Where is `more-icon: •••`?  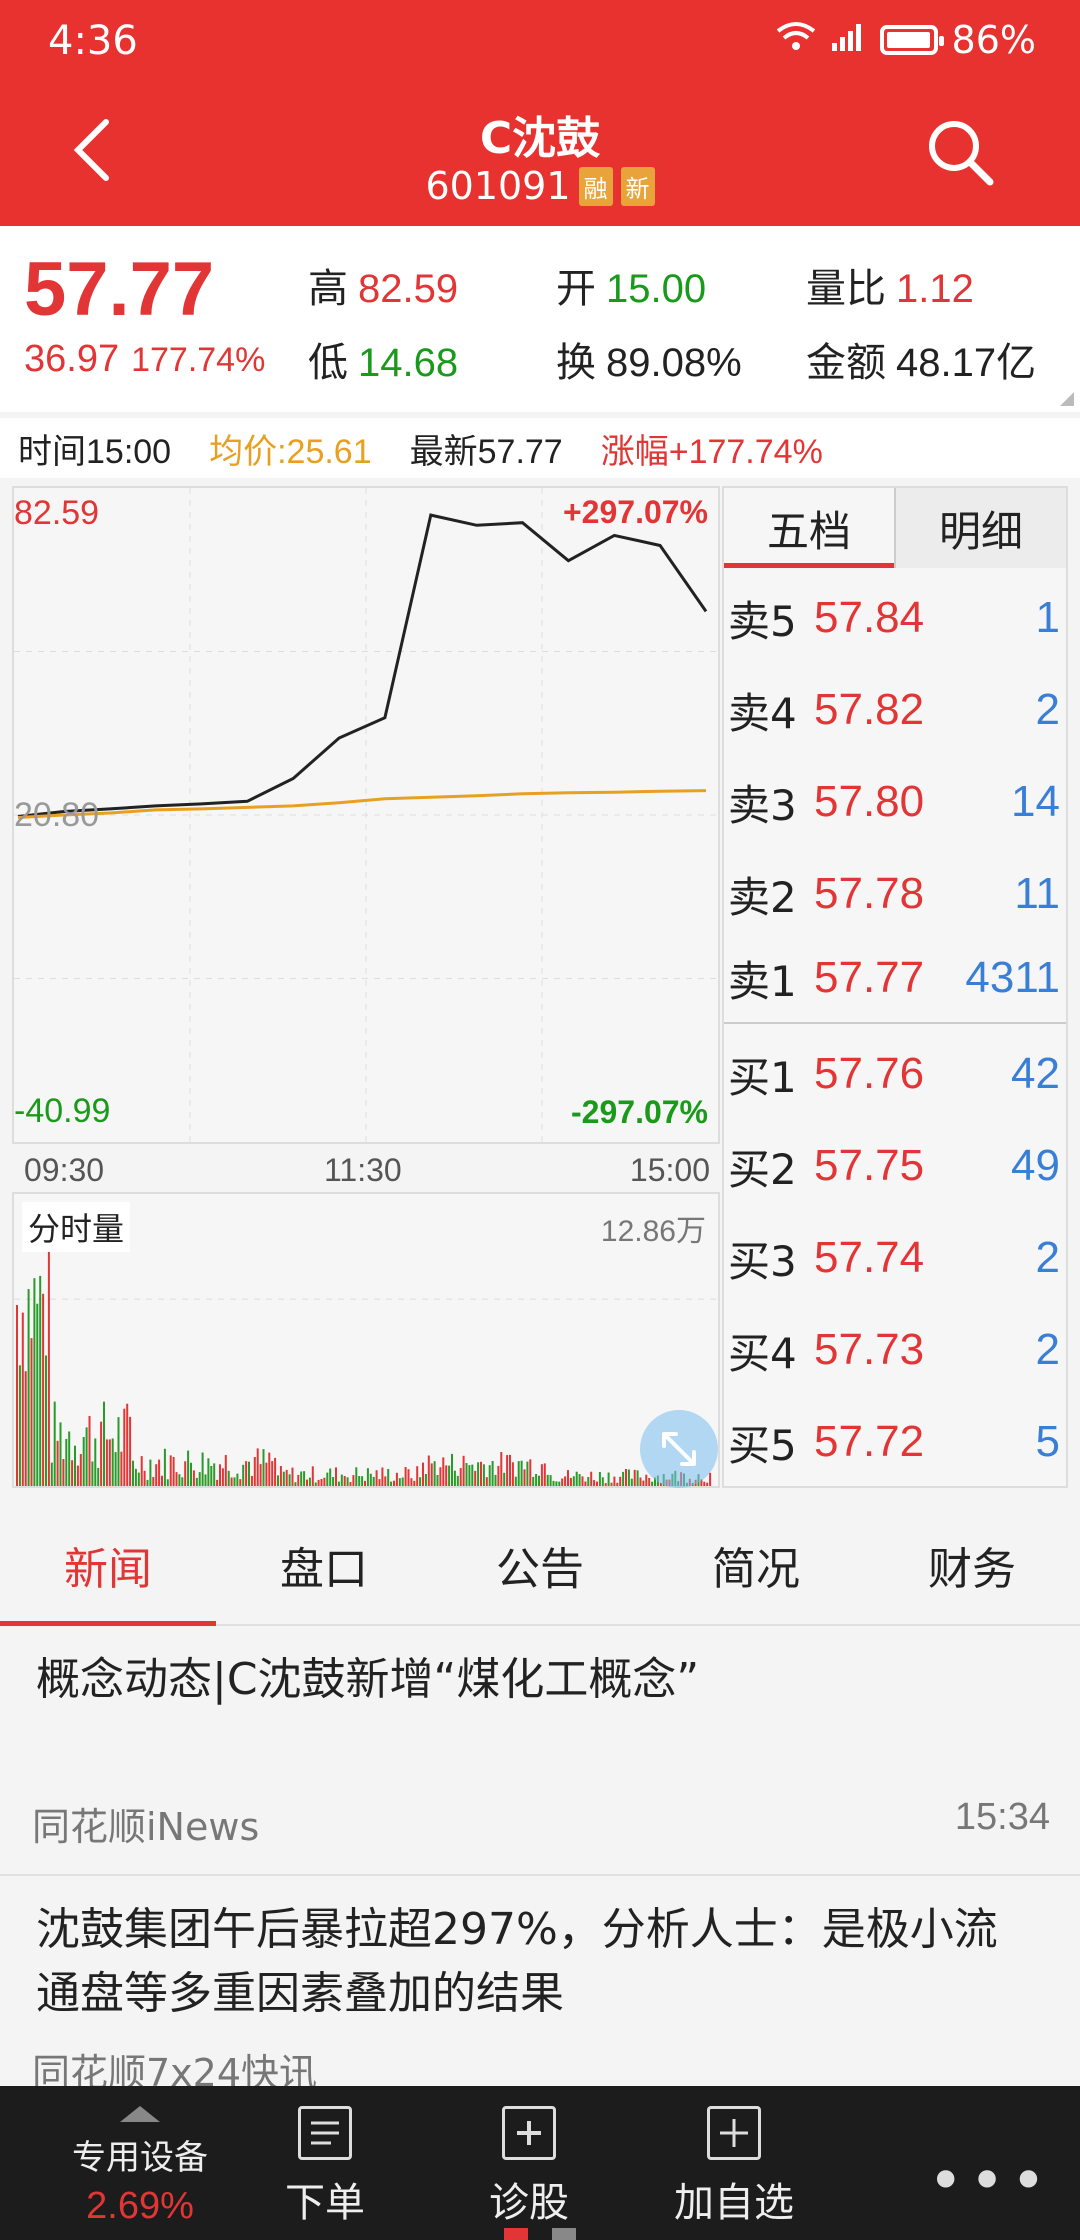 more-icon: ••• is located at coordinates (990, 2181).